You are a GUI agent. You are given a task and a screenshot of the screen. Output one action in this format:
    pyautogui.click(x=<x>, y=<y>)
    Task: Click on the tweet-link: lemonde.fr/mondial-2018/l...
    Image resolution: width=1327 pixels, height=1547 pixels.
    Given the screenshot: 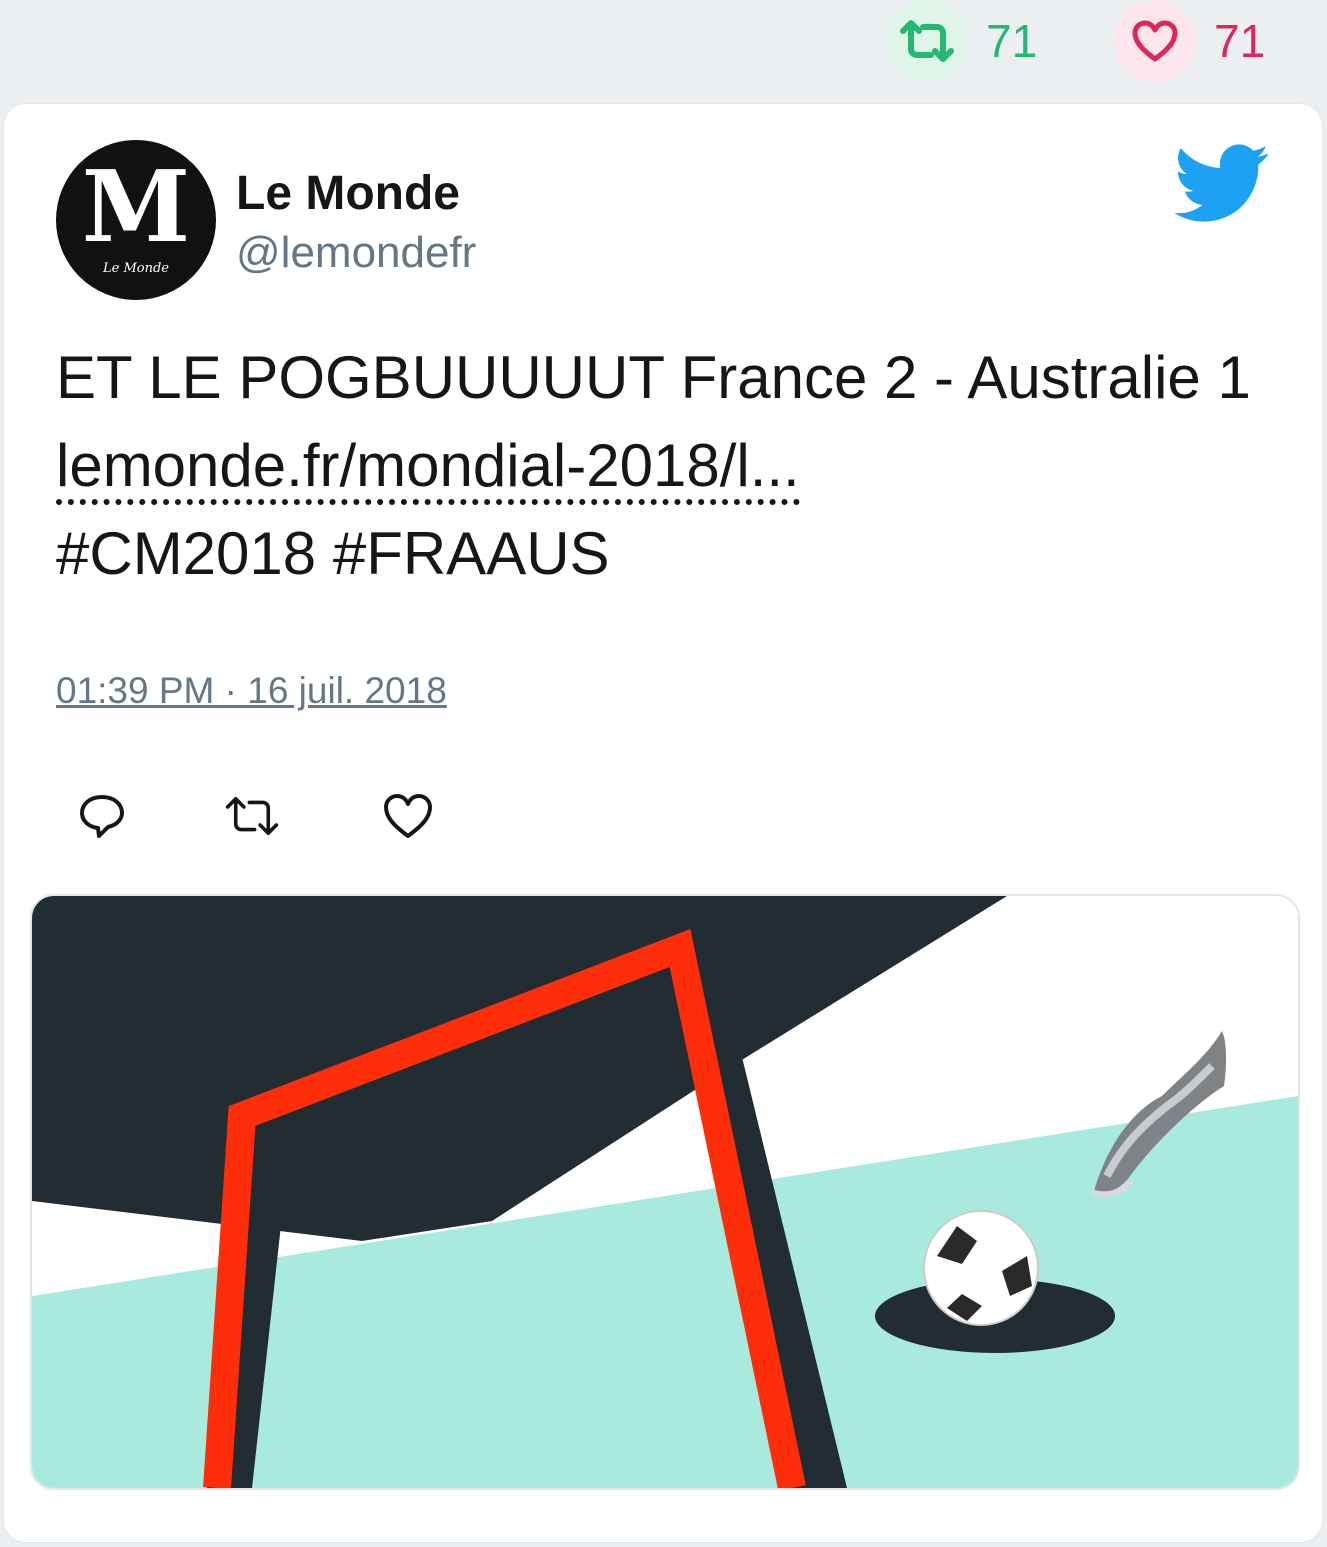 What is the action you would take?
    pyautogui.click(x=428, y=468)
    